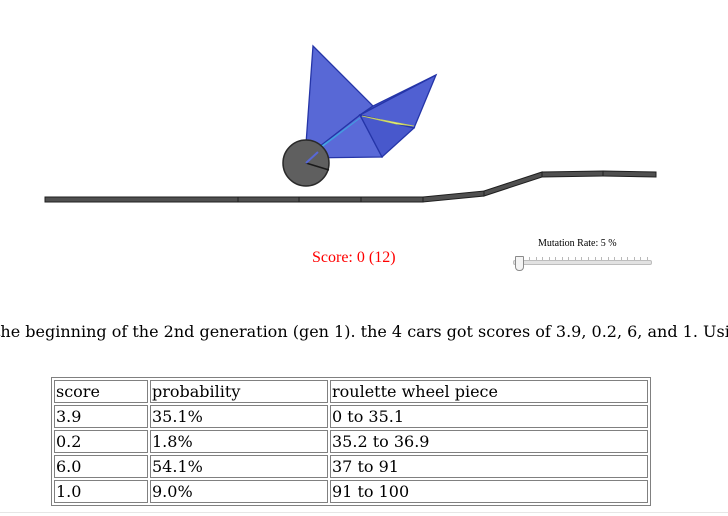  I want to click on table-row: 0.2 1.8% 35.2 to 36.9, so click(351, 441).